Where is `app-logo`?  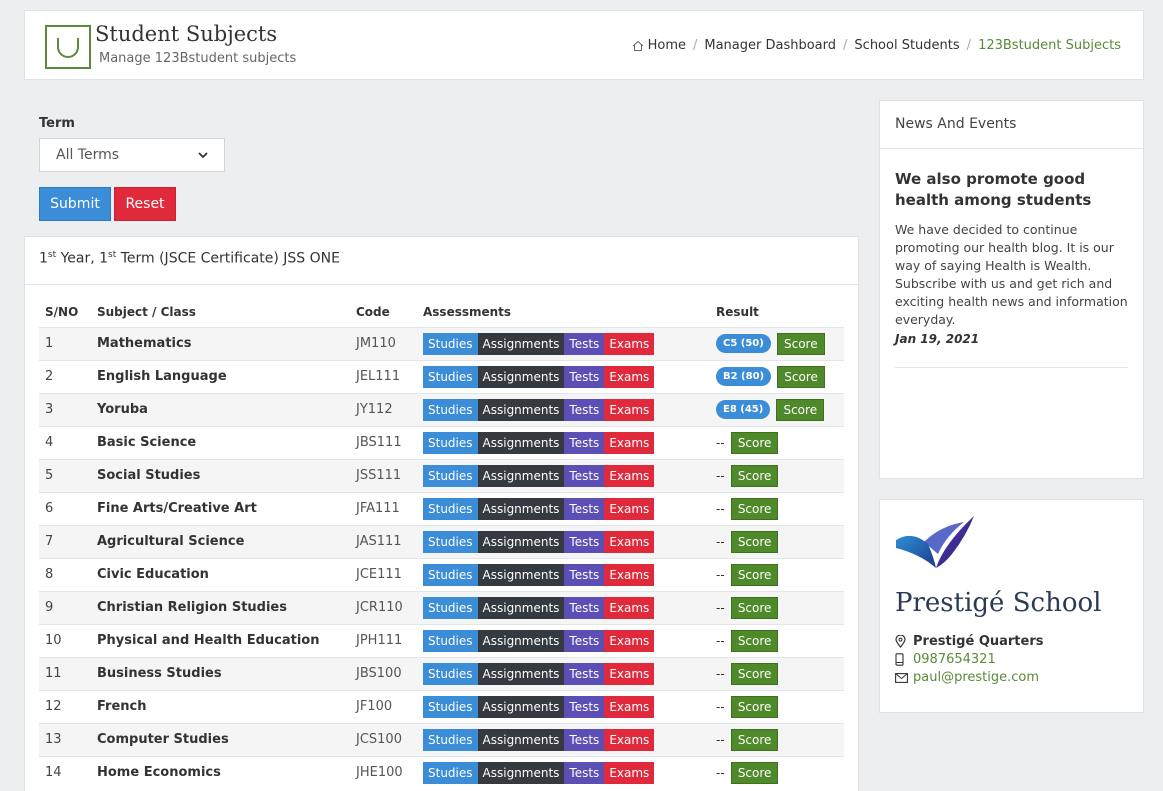
app-logo is located at coordinates (68, 47).